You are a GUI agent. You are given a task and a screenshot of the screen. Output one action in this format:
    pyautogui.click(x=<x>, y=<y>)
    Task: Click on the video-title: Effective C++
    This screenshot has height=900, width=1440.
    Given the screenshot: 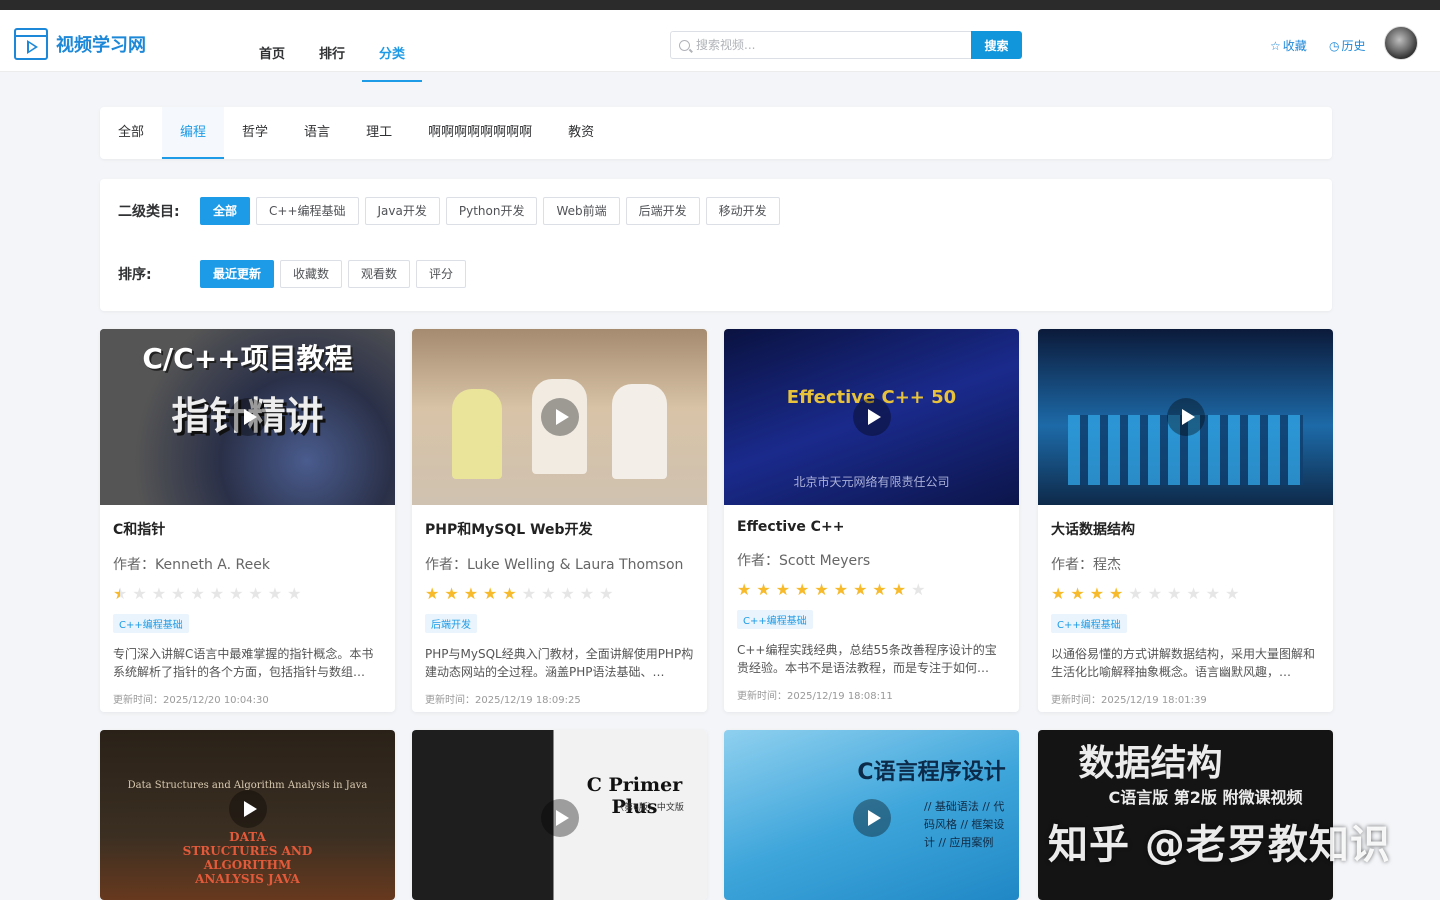 What is the action you would take?
    pyautogui.click(x=871, y=527)
    